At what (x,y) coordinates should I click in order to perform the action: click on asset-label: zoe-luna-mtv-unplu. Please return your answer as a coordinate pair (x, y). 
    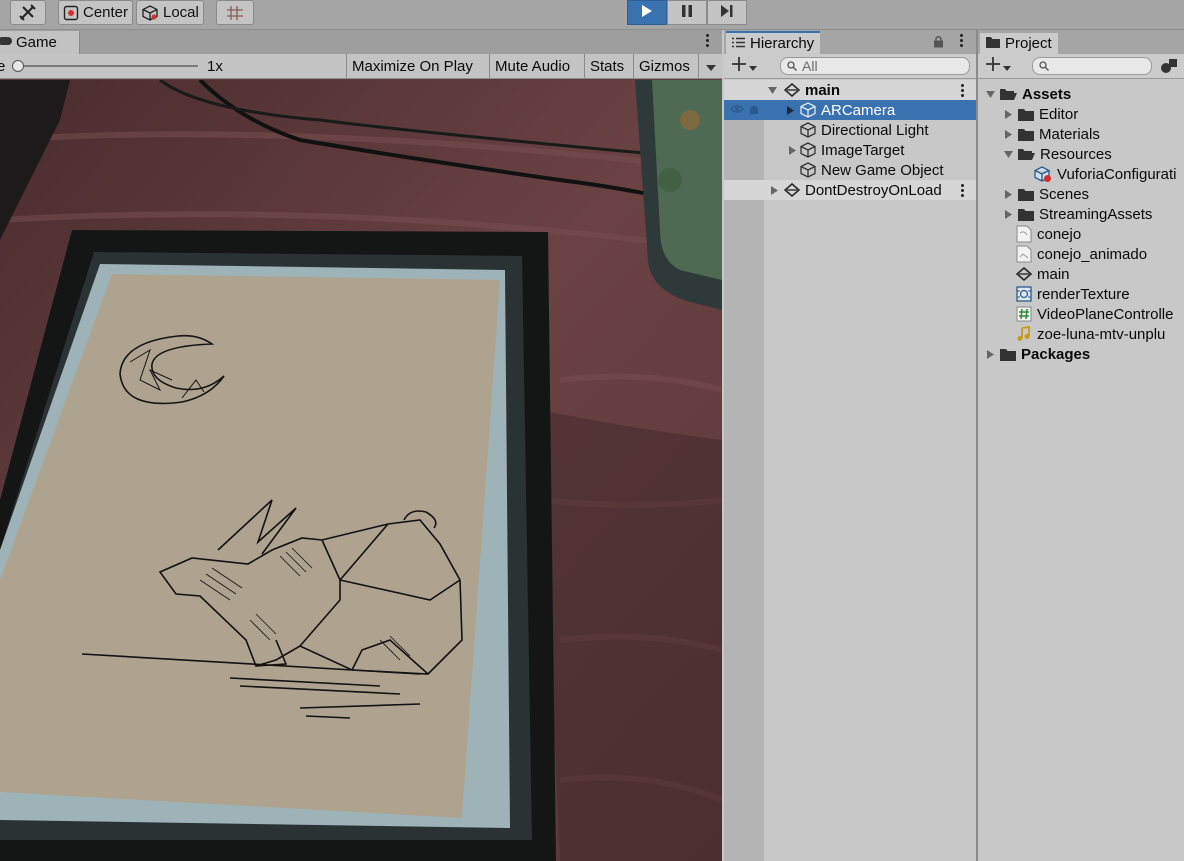
    Looking at the image, I should click on (1101, 334).